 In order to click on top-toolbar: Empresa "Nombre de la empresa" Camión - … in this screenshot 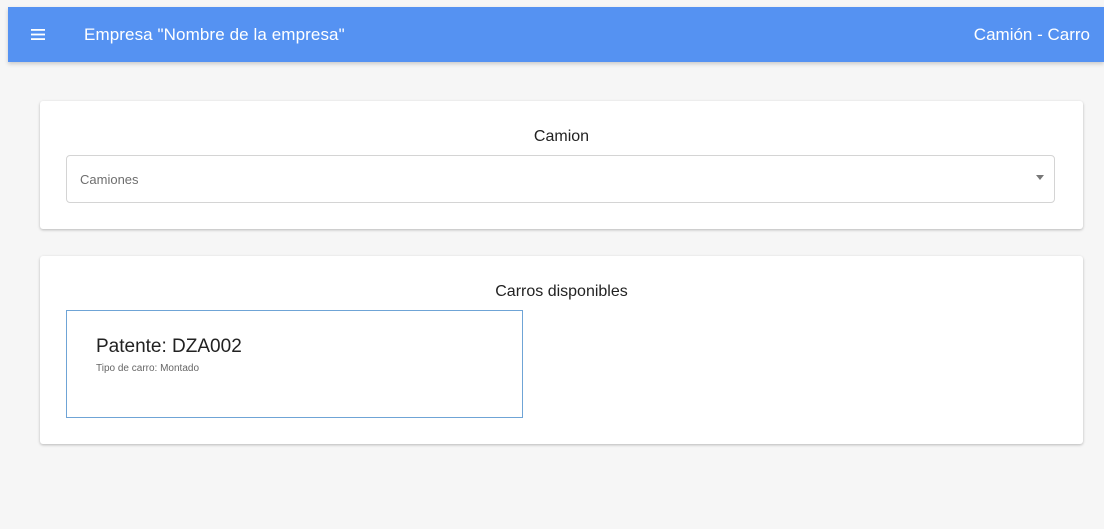, I will do `click(556, 34)`.